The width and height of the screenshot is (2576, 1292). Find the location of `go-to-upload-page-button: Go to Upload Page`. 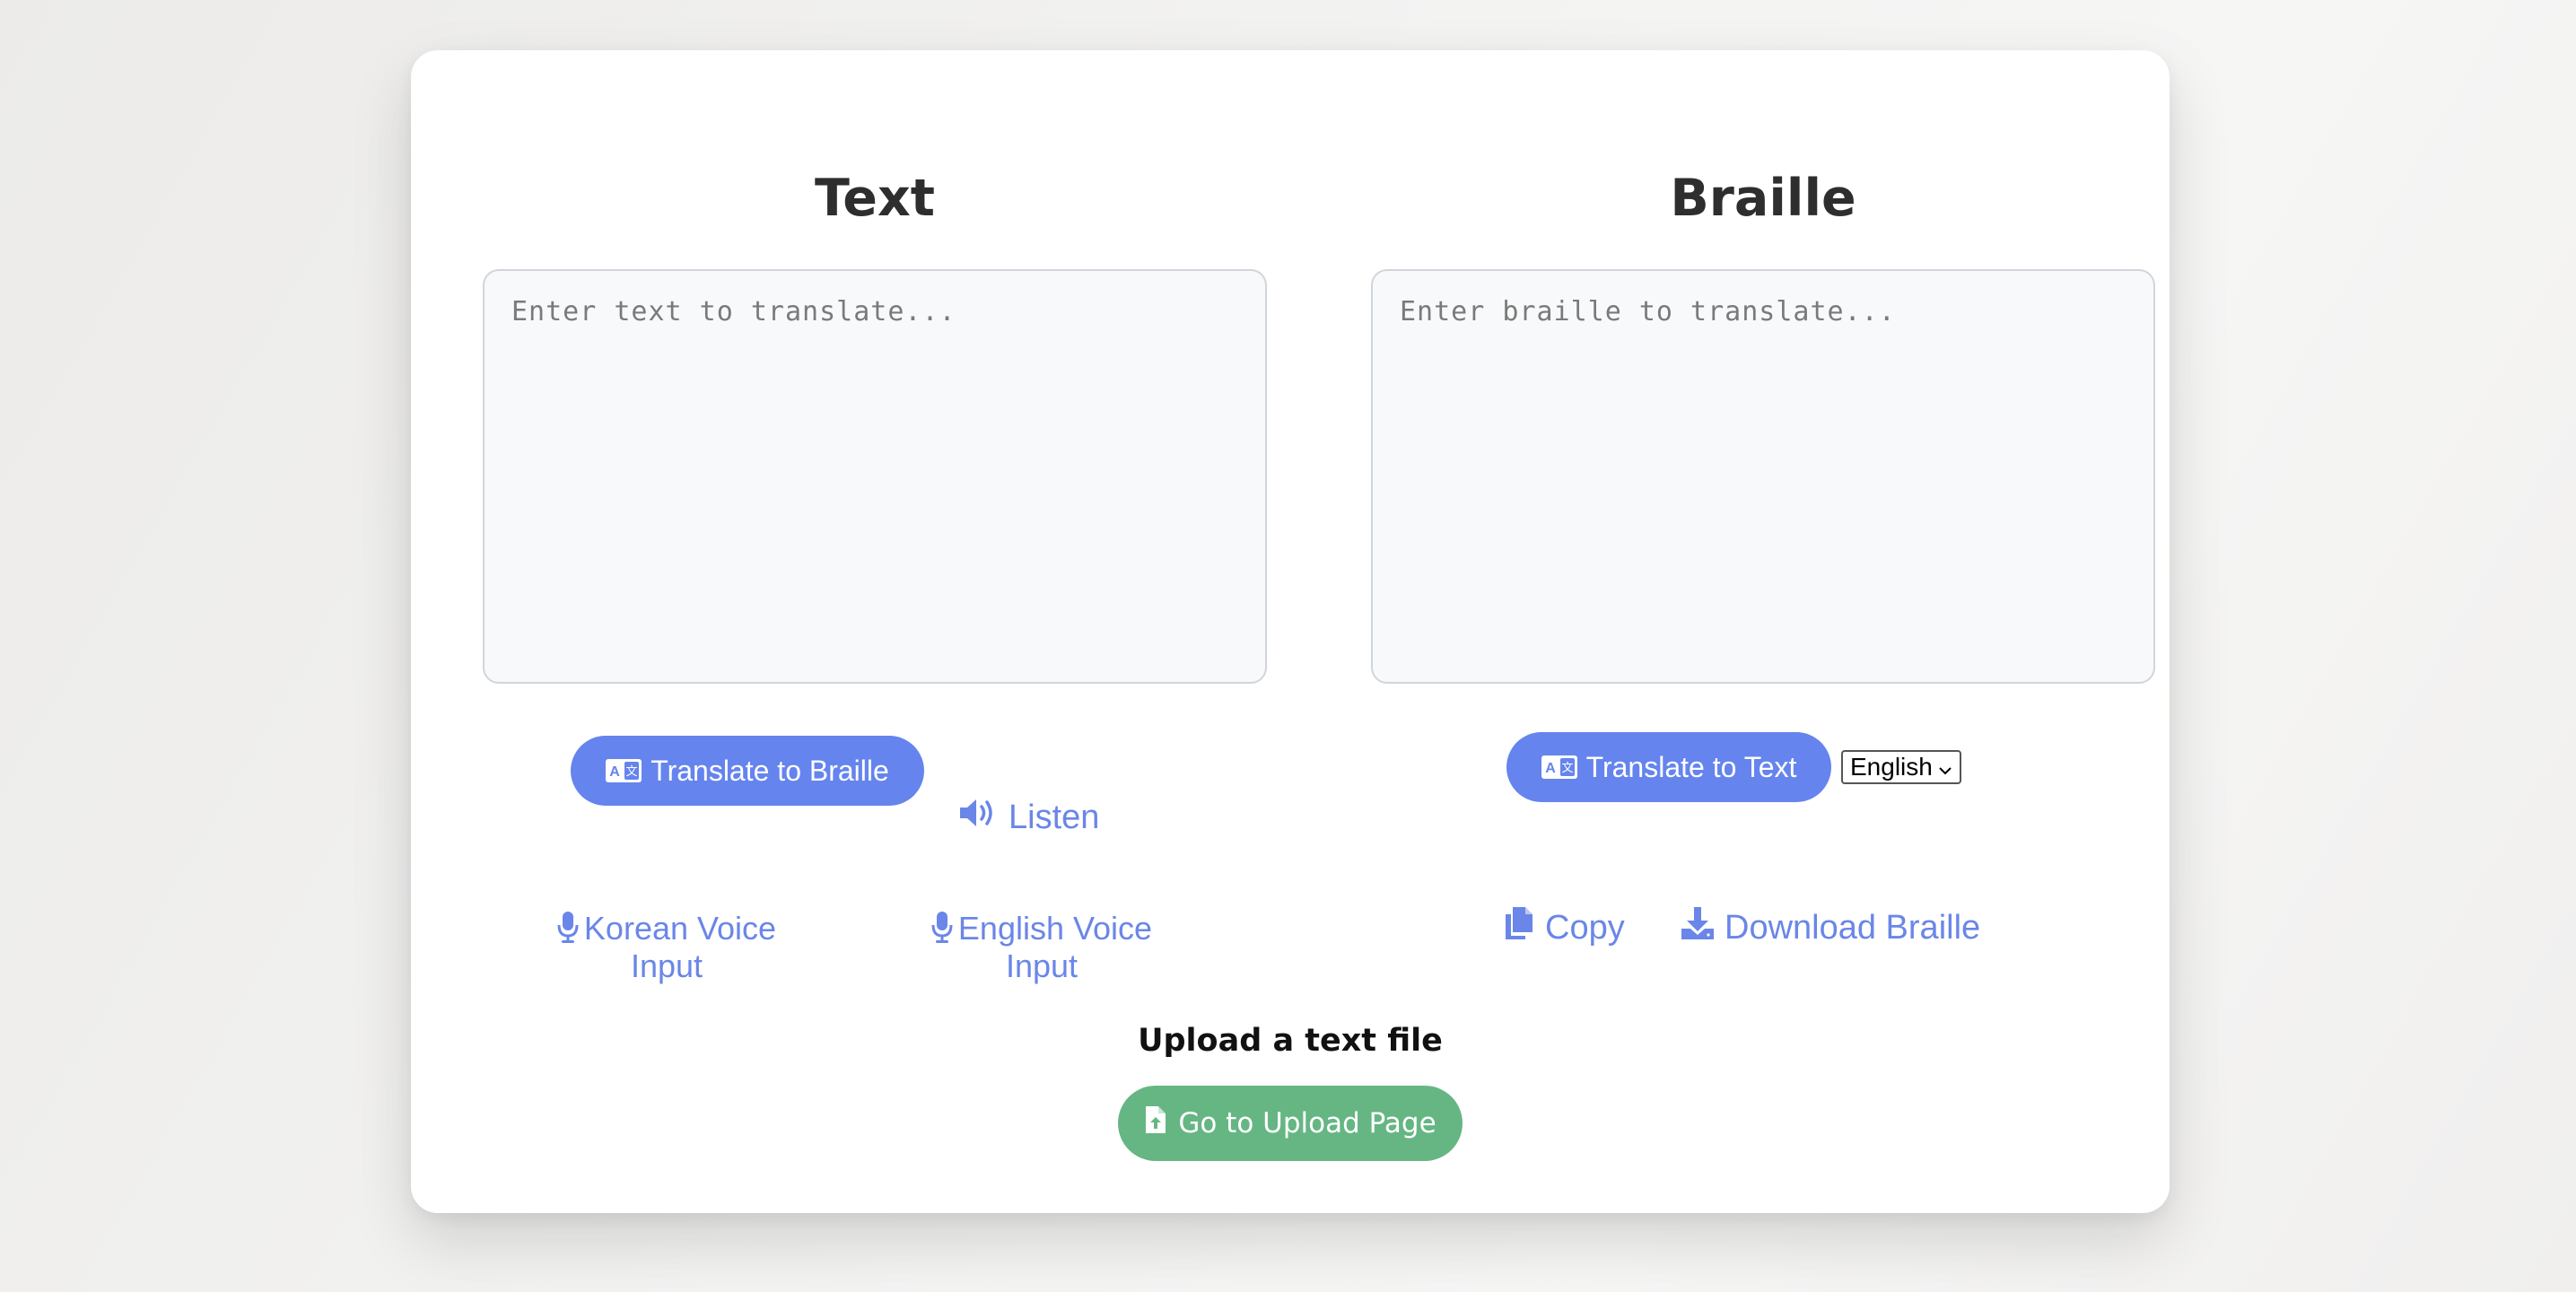

go-to-upload-page-button: Go to Upload Page is located at coordinates (1291, 1123).